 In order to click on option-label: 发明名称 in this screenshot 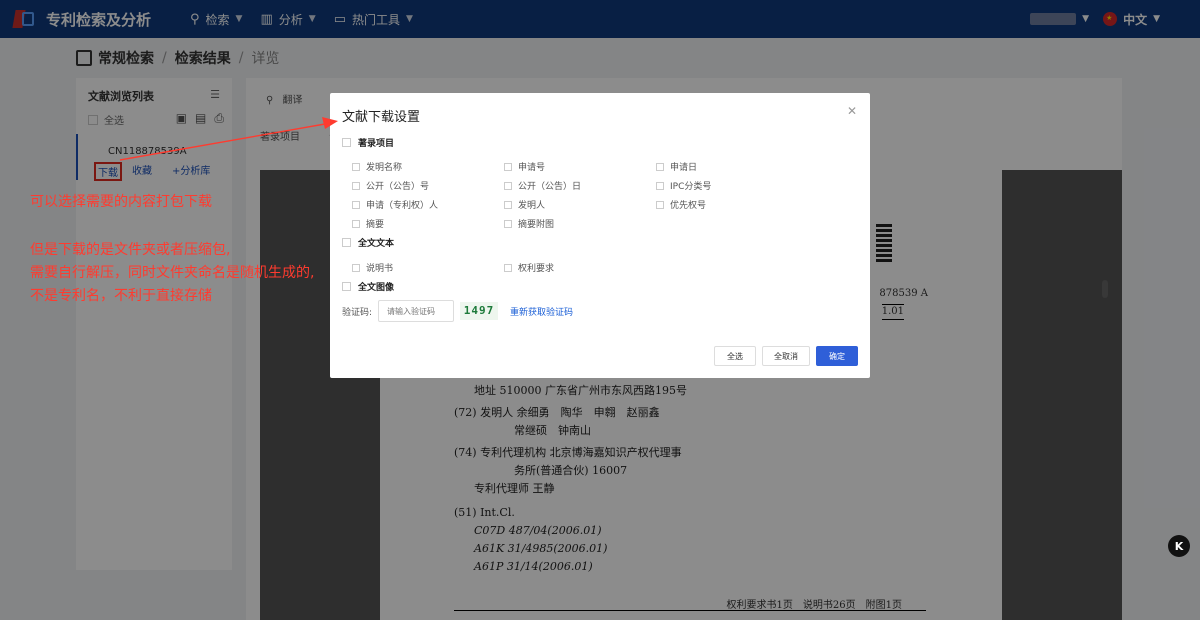, I will do `click(384, 168)`.